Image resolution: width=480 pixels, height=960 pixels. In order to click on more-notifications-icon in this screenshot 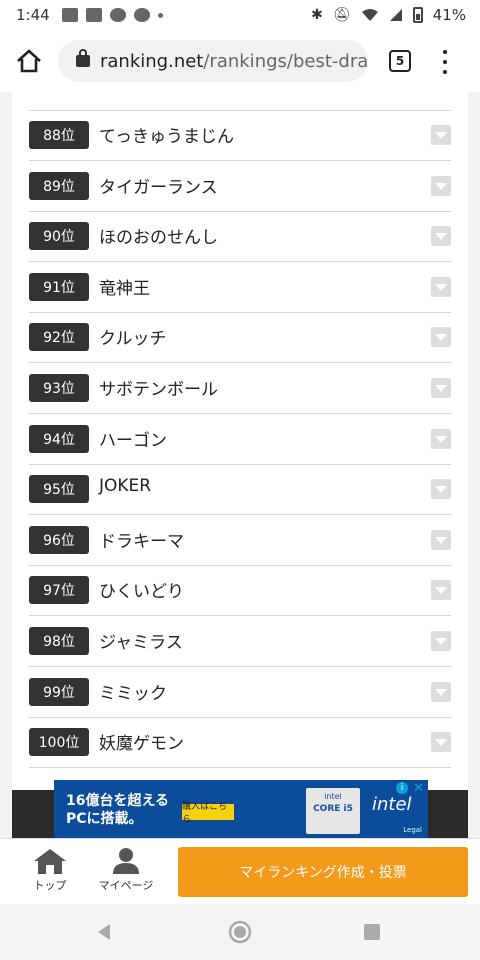, I will do `click(160, 15)`.